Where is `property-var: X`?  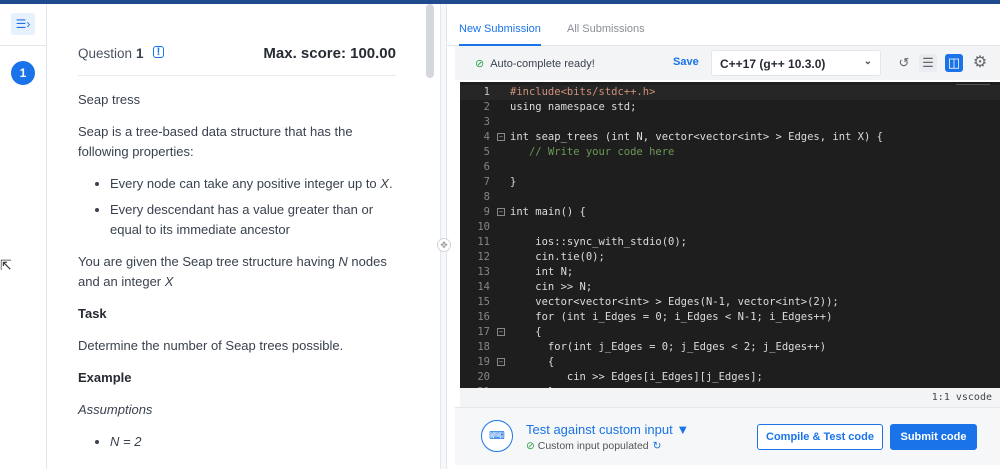 property-var: X is located at coordinates (384, 183).